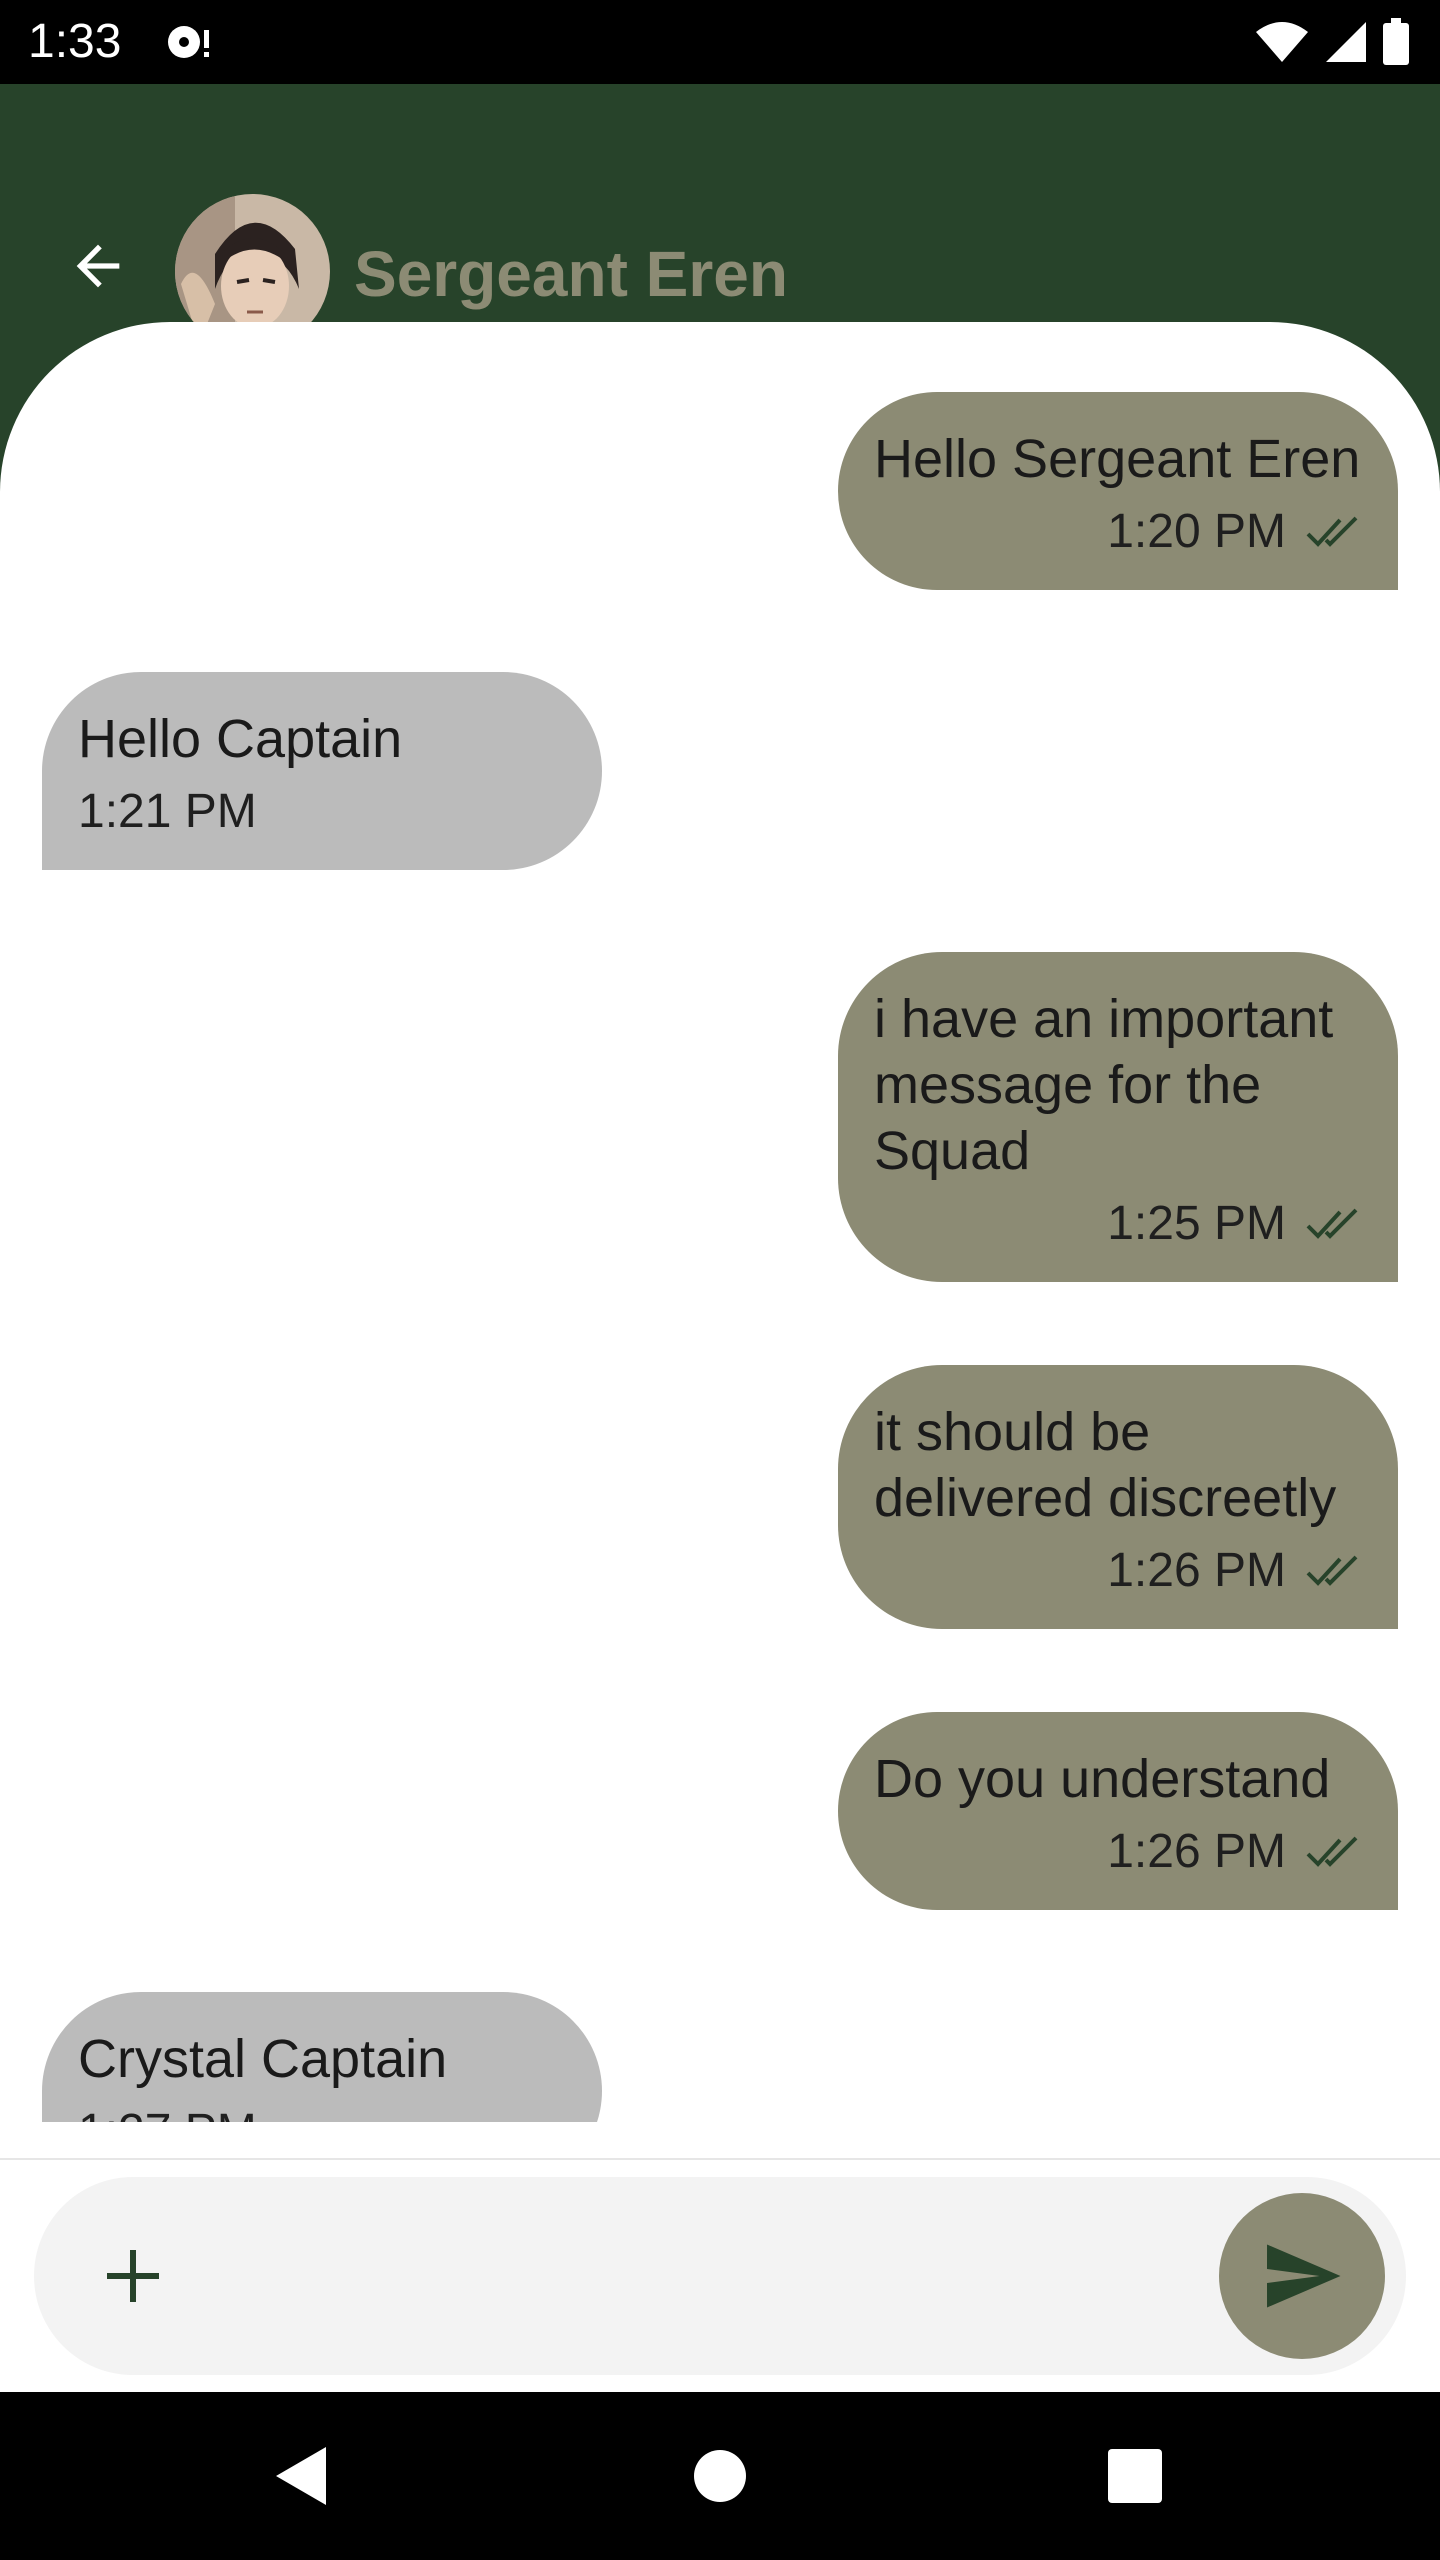 Image resolution: width=1440 pixels, height=2560 pixels. What do you see at coordinates (322, 771) in the screenshot?
I see `message-bubble-received: Hello Captain 1:21 PM` at bounding box center [322, 771].